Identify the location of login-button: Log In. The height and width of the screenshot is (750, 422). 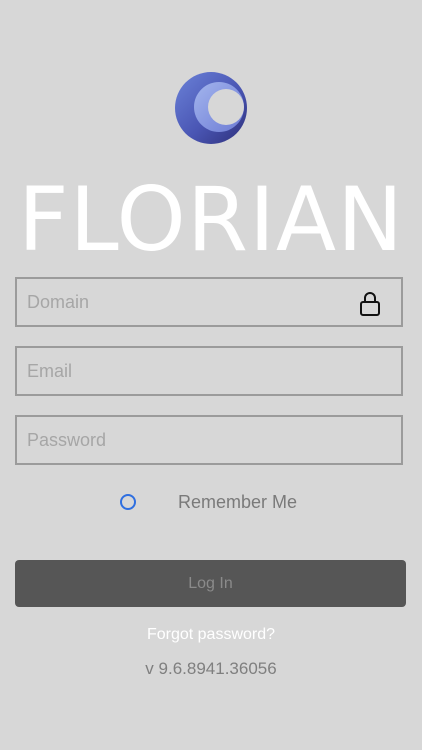
(210, 583).